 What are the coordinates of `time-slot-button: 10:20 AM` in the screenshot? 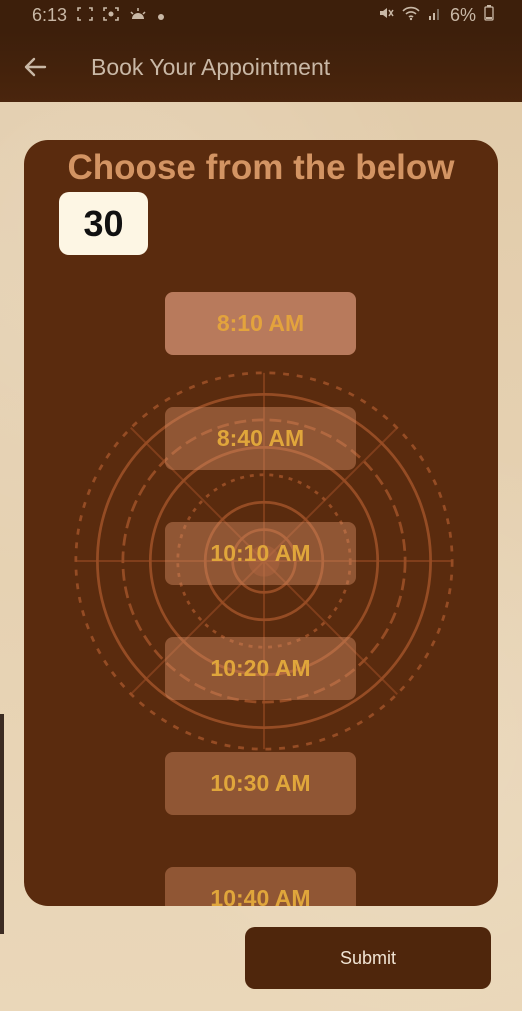 It's located at (260, 668).